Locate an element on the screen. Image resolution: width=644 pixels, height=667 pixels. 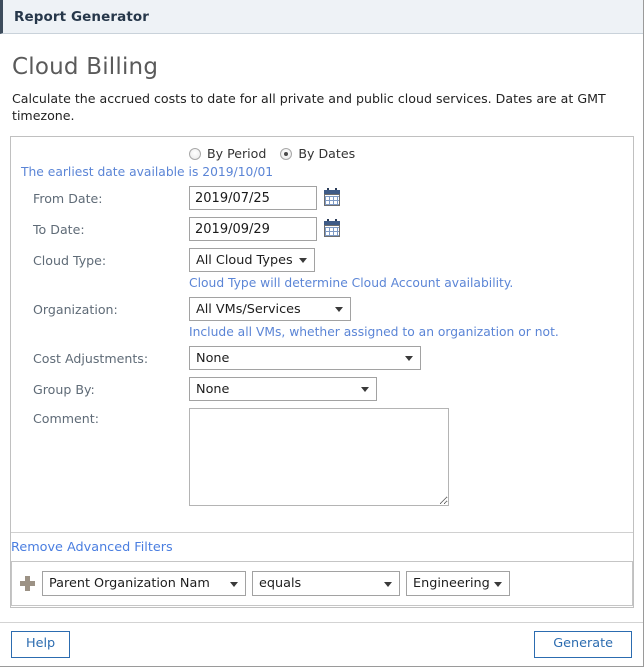
organization-value: All VMs/Services is located at coordinates (248, 309).